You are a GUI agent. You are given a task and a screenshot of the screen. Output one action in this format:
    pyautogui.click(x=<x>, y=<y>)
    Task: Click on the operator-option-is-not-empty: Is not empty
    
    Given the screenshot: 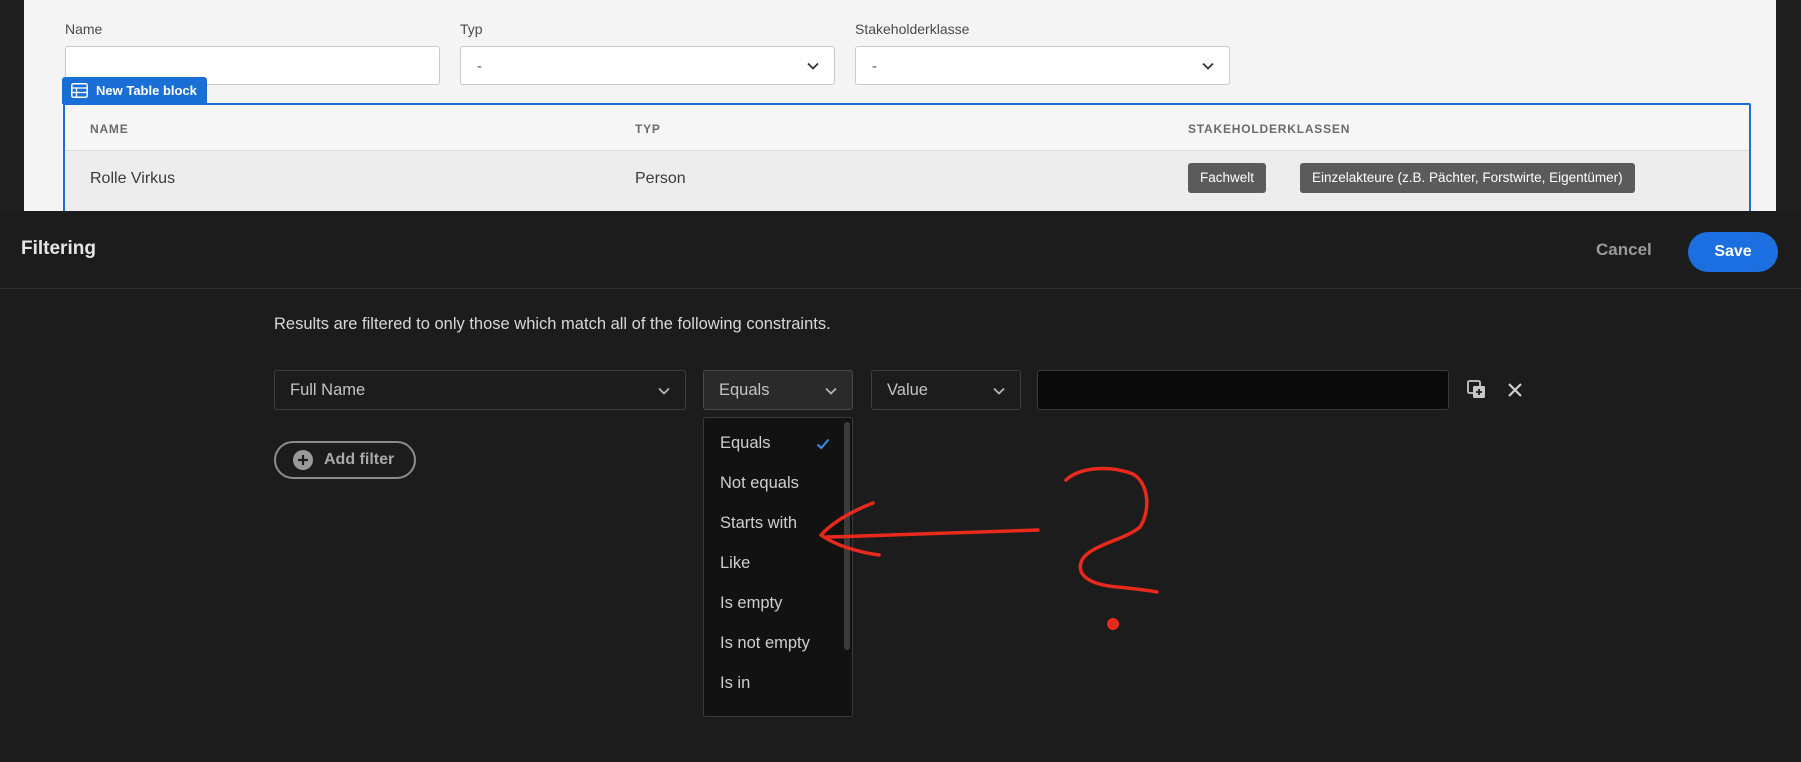 What is the action you would take?
    pyautogui.click(x=774, y=644)
    